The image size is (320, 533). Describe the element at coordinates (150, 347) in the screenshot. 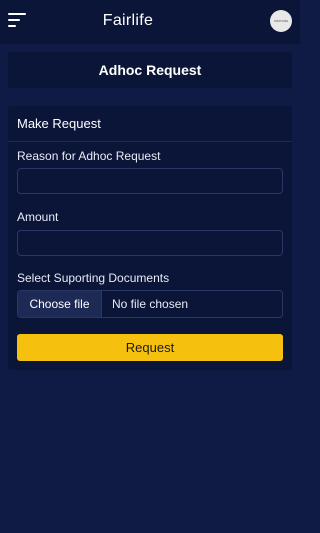

I see `request-button: Request` at that location.